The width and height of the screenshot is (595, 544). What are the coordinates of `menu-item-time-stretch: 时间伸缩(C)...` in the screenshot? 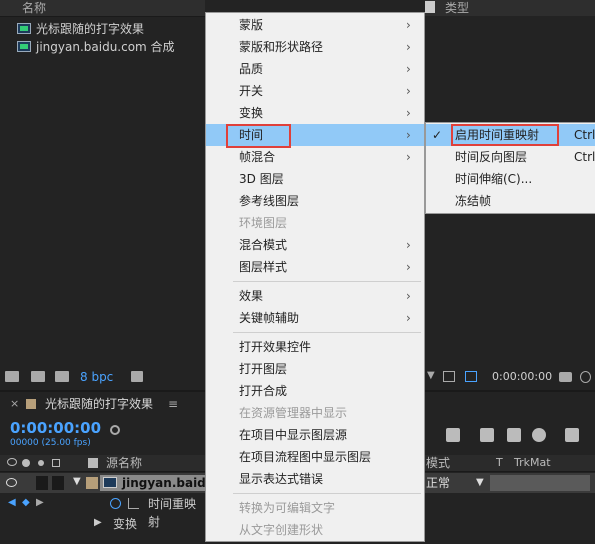 It's located at (510, 179).